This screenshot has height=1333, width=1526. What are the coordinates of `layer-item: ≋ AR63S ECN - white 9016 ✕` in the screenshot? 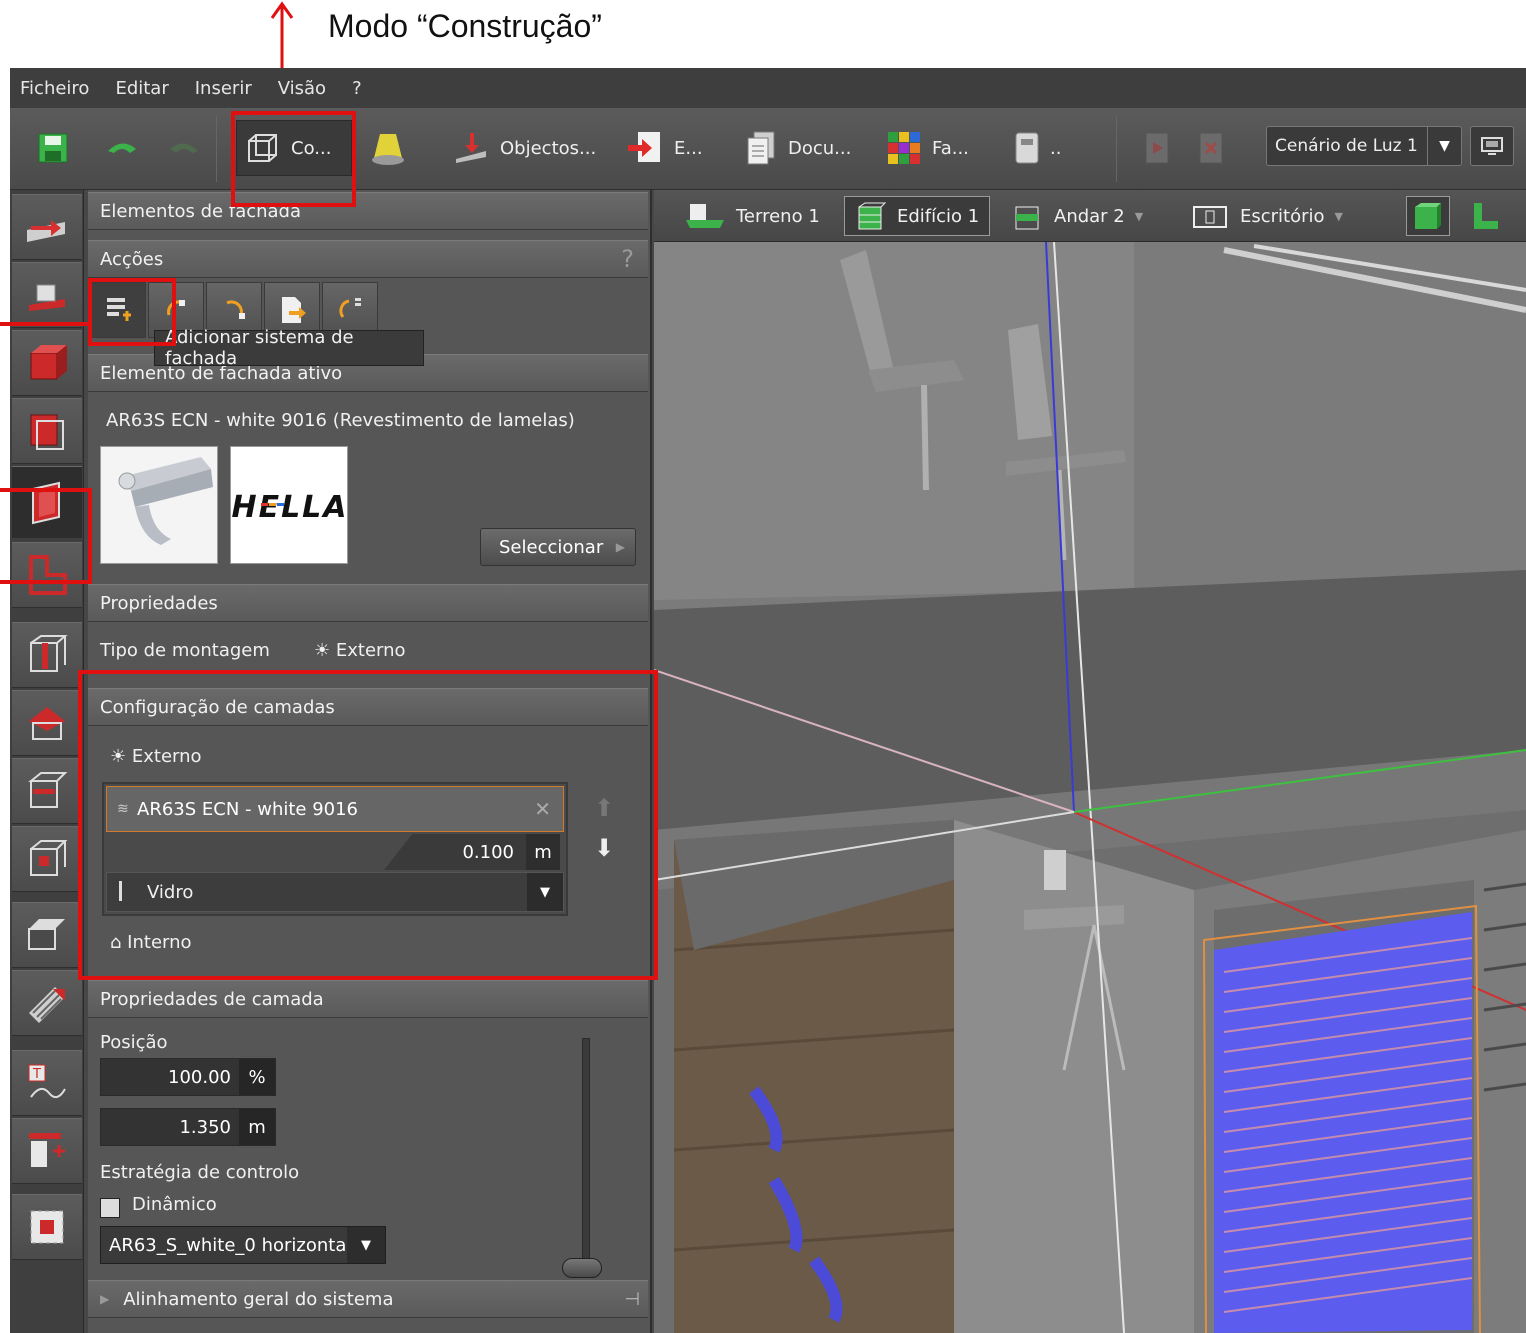 It's located at (335, 809).